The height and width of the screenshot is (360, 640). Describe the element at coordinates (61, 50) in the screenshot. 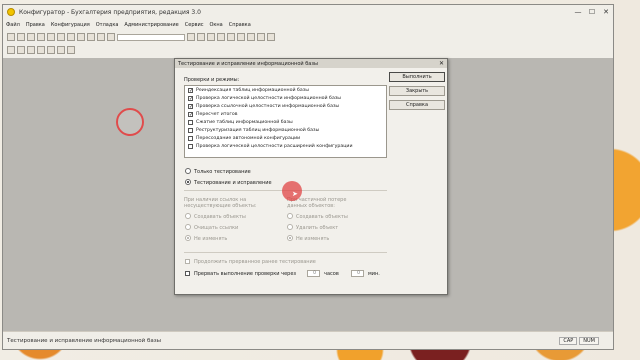

I see `debug-start-icon` at that location.